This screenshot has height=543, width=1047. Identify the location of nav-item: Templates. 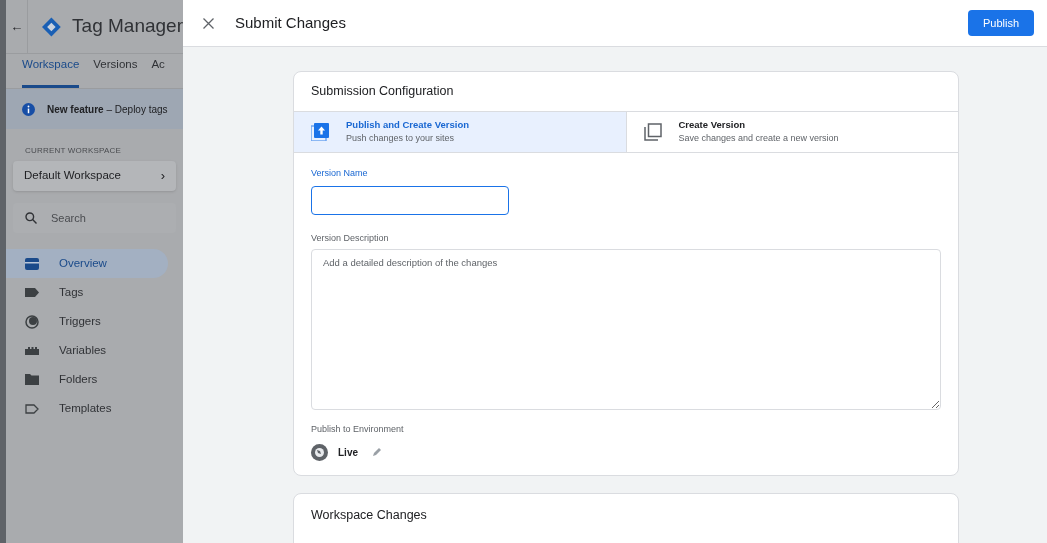
(87, 408).